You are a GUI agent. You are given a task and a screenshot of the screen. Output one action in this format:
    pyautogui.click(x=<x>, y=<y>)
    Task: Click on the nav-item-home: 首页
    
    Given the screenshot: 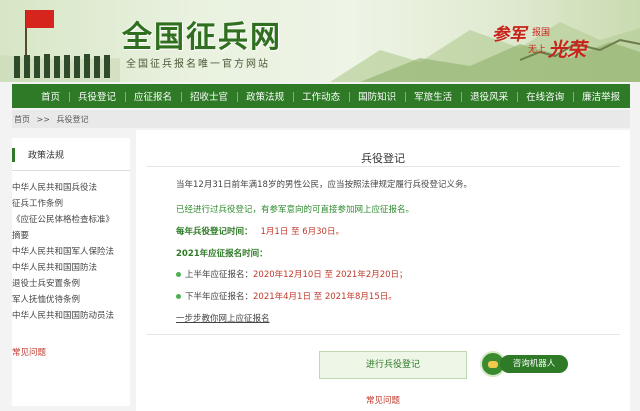 What is the action you would take?
    pyautogui.click(x=50, y=96)
    